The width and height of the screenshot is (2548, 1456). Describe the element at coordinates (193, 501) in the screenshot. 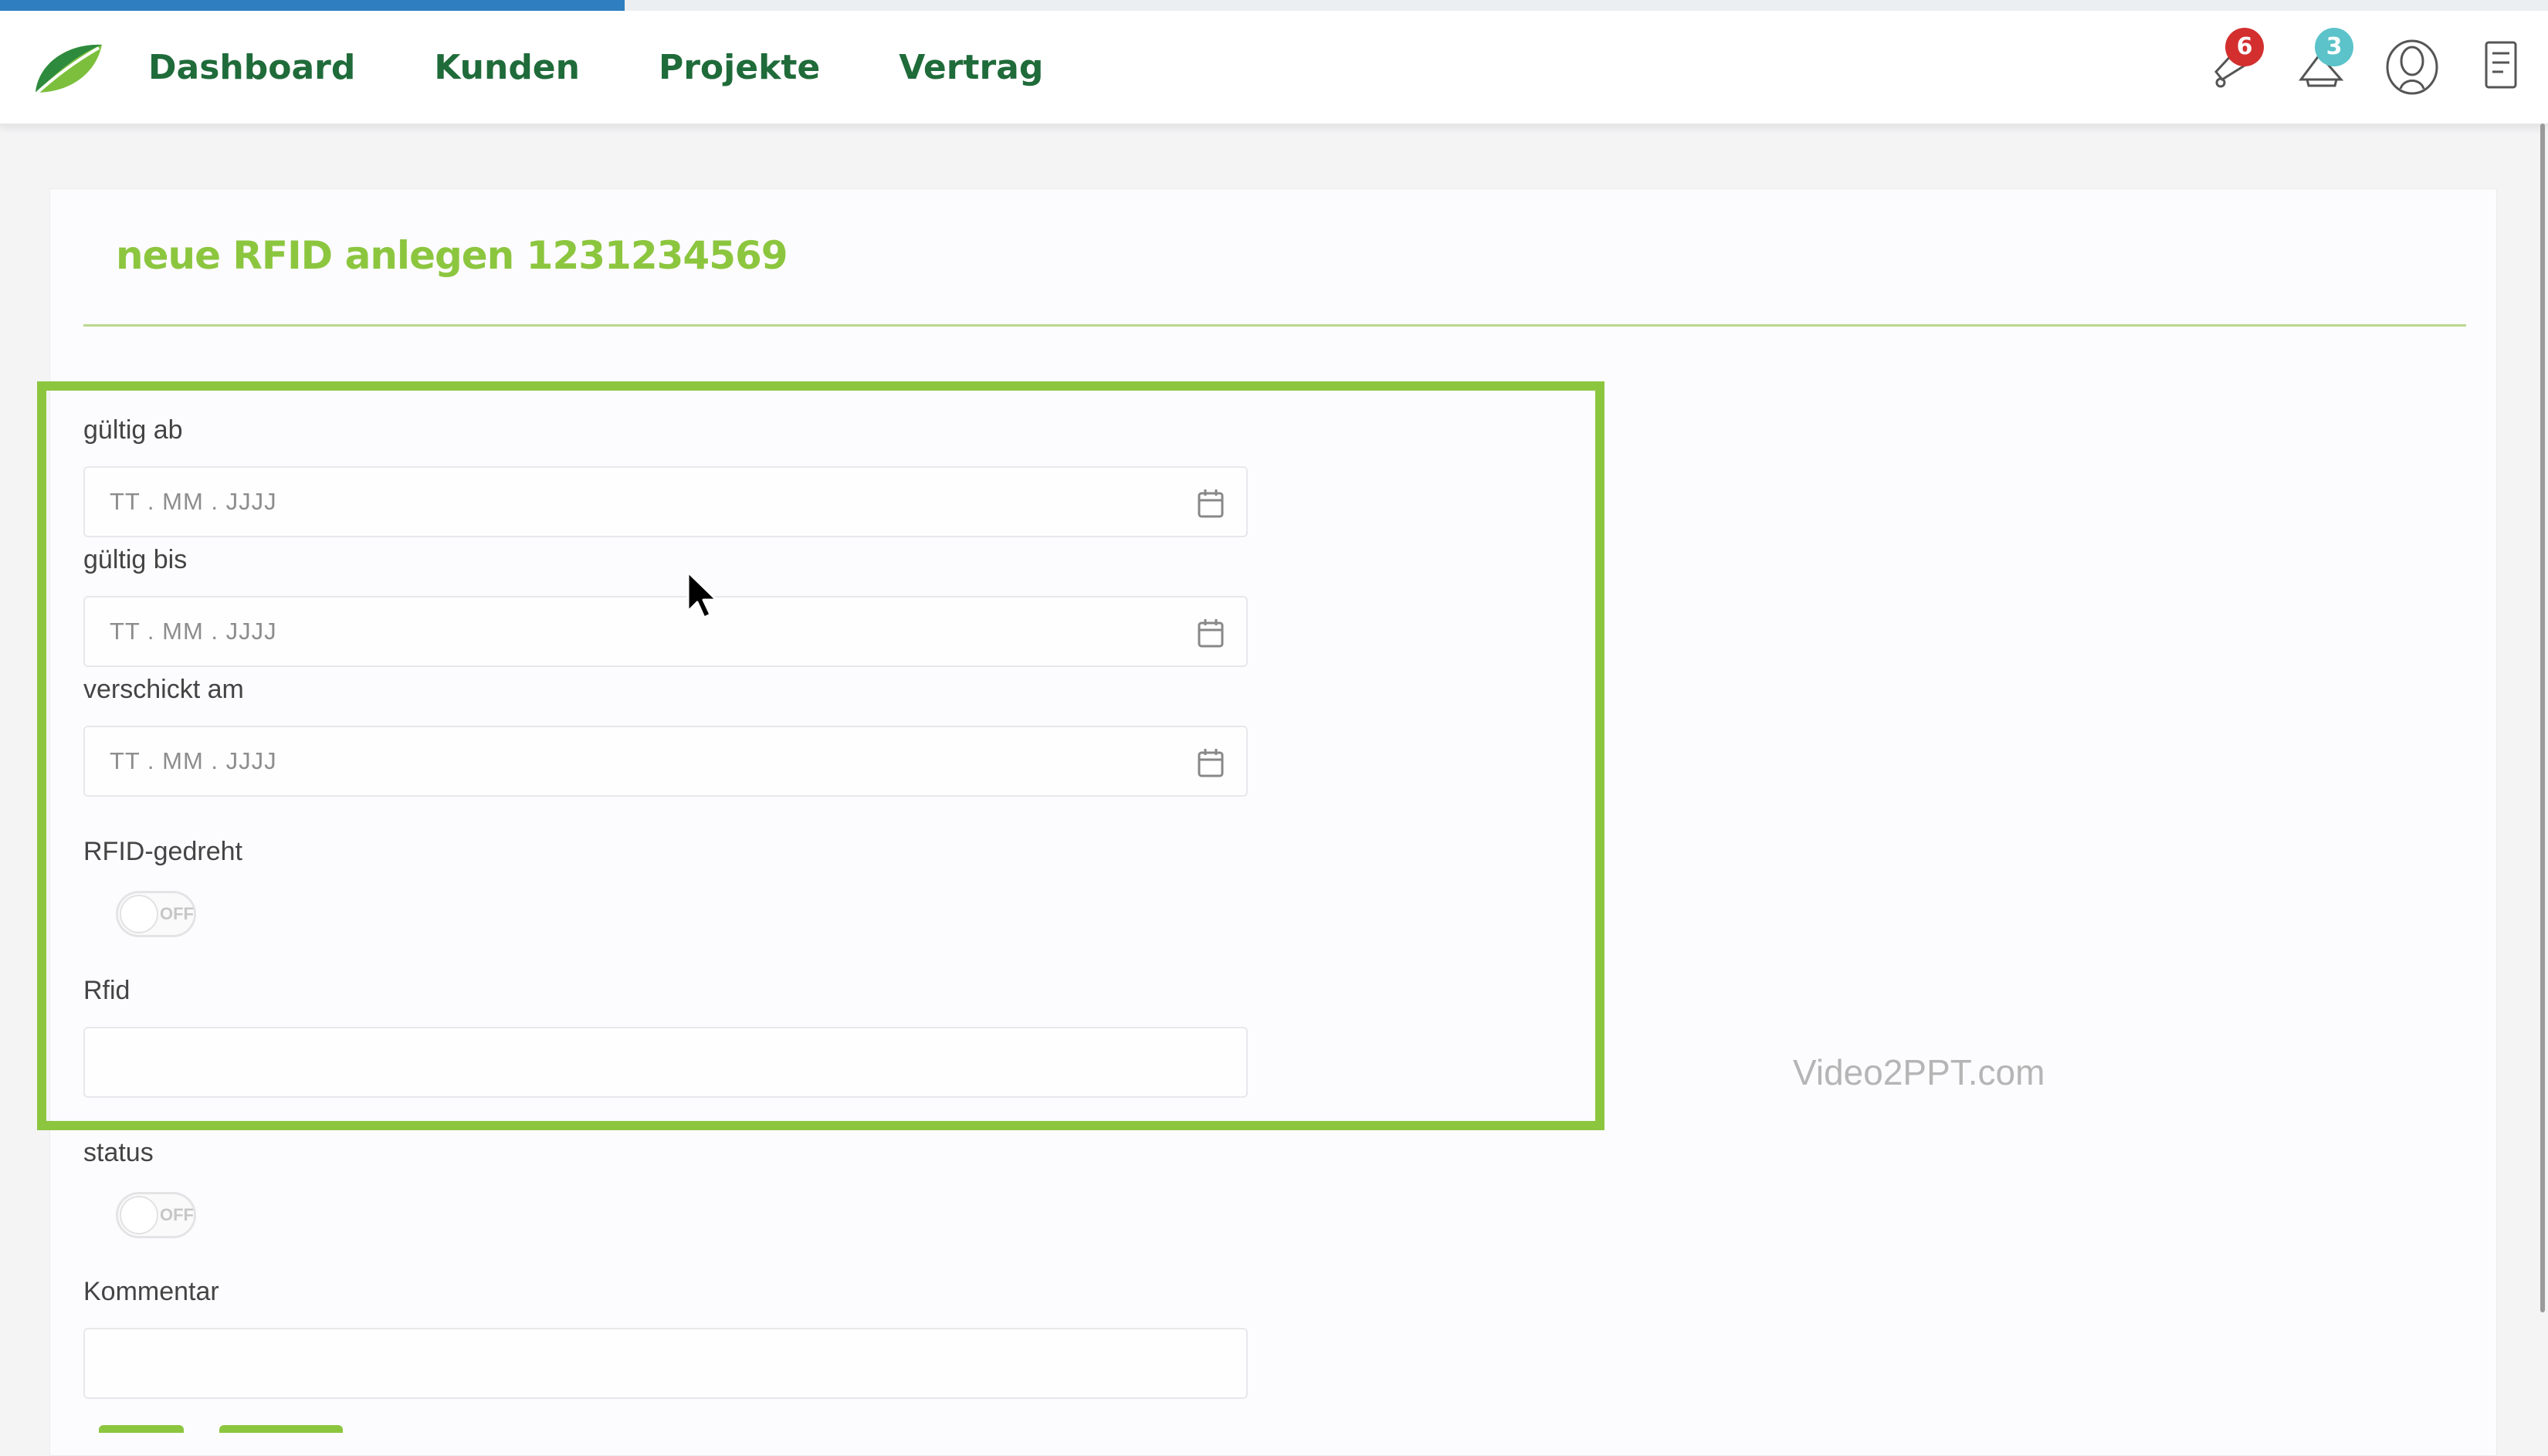

I see `valid-from-placeholder: TT . MM . JJJJ` at that location.